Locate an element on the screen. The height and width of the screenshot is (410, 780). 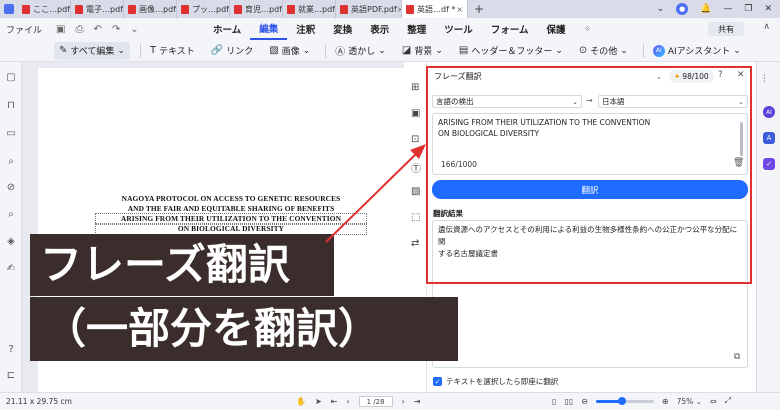
header-footer-button: ▤ ヘッダー＆フッター ⌄ is located at coordinates (511, 51).